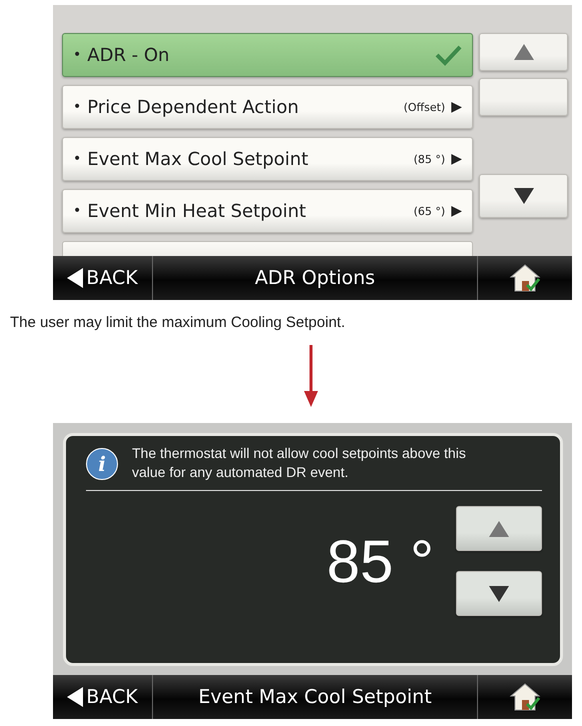 This screenshot has height=726, width=582. Describe the element at coordinates (430, 159) in the screenshot. I see `item-value: (85 °)` at that location.